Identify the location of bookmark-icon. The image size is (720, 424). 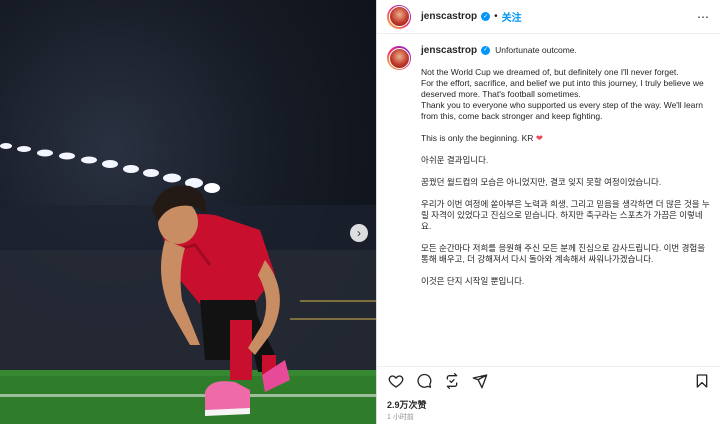
(702, 380).